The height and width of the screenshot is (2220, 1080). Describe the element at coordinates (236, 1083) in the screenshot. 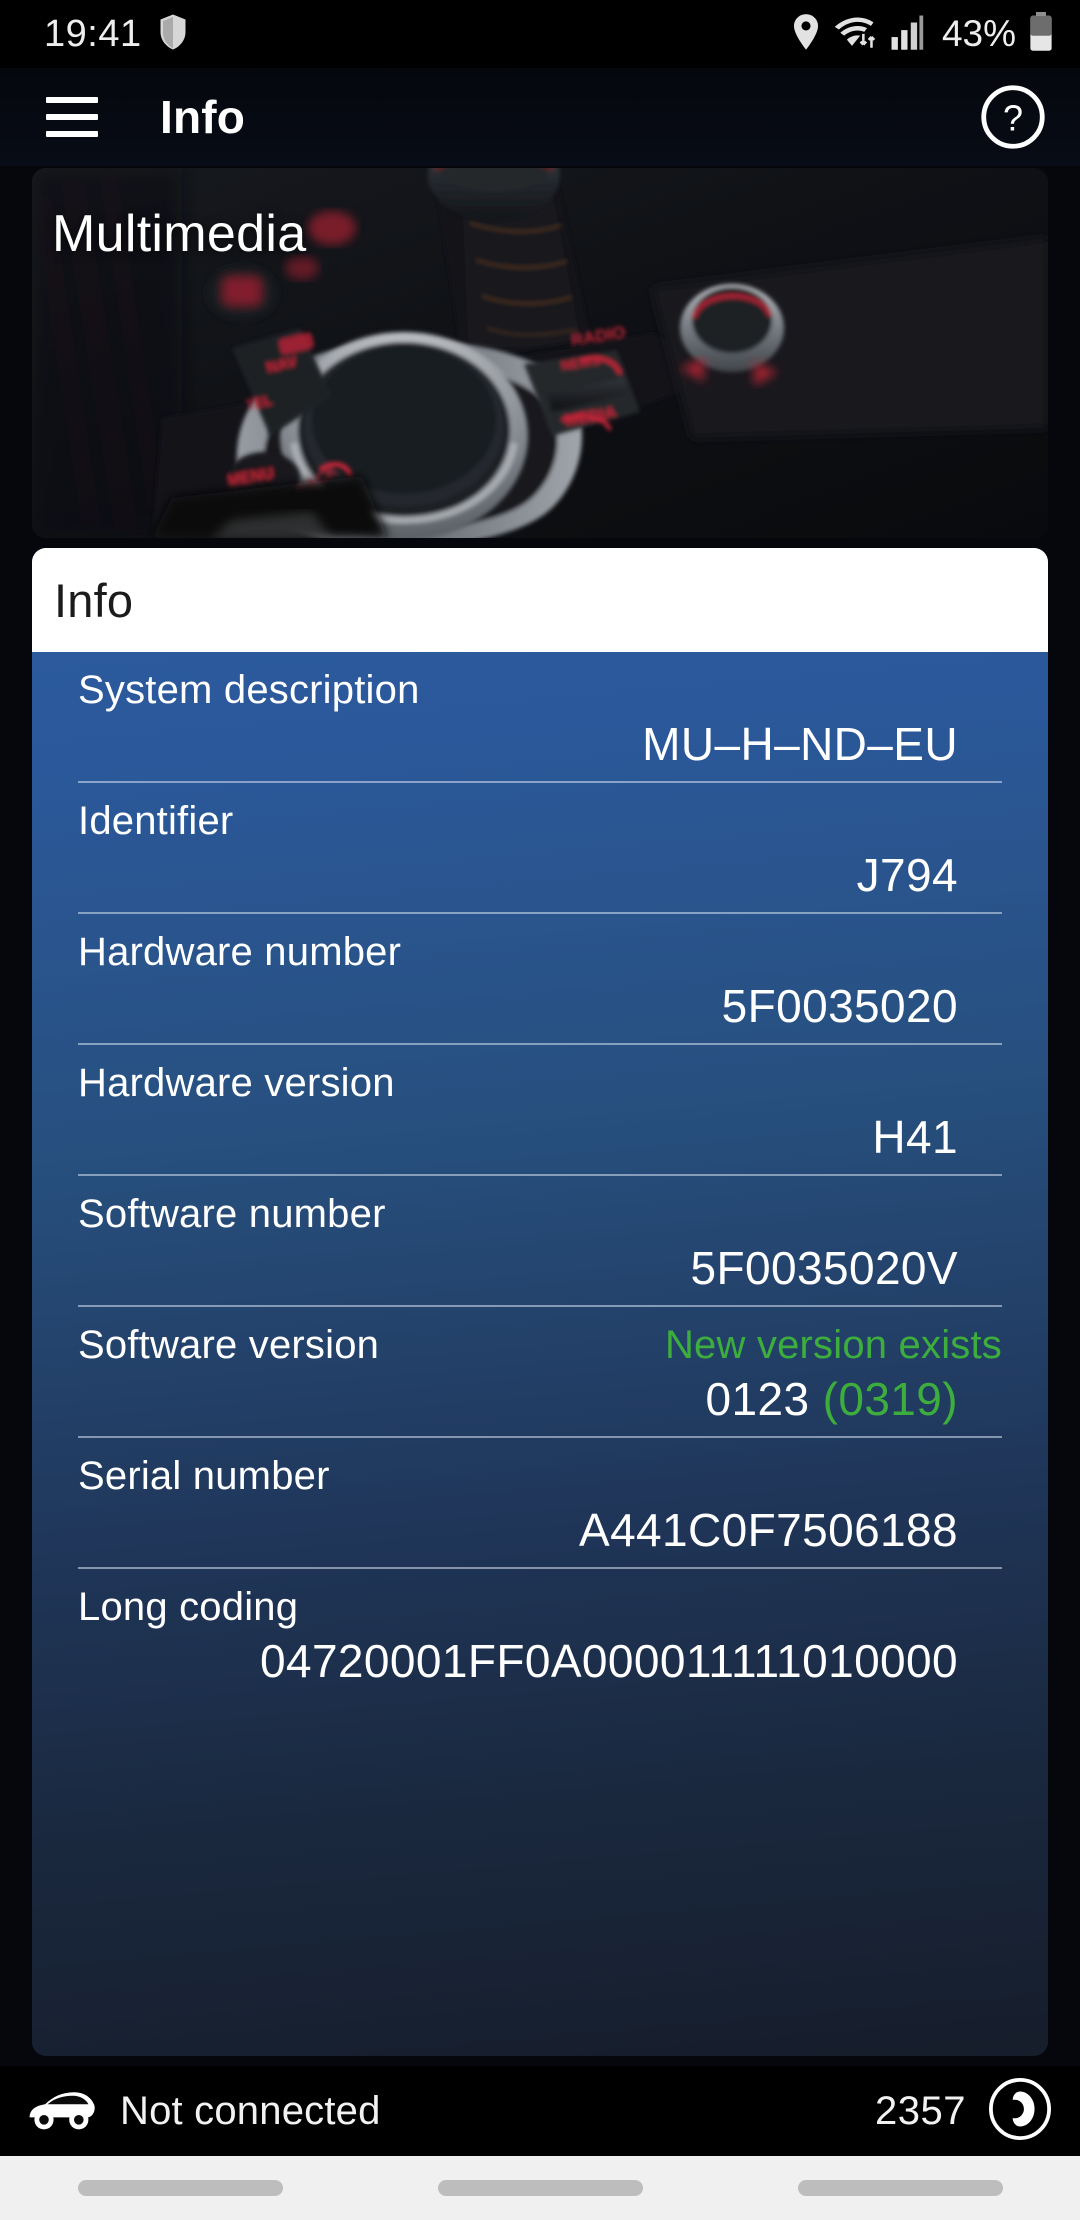

I see `row-label: Hardware version` at that location.